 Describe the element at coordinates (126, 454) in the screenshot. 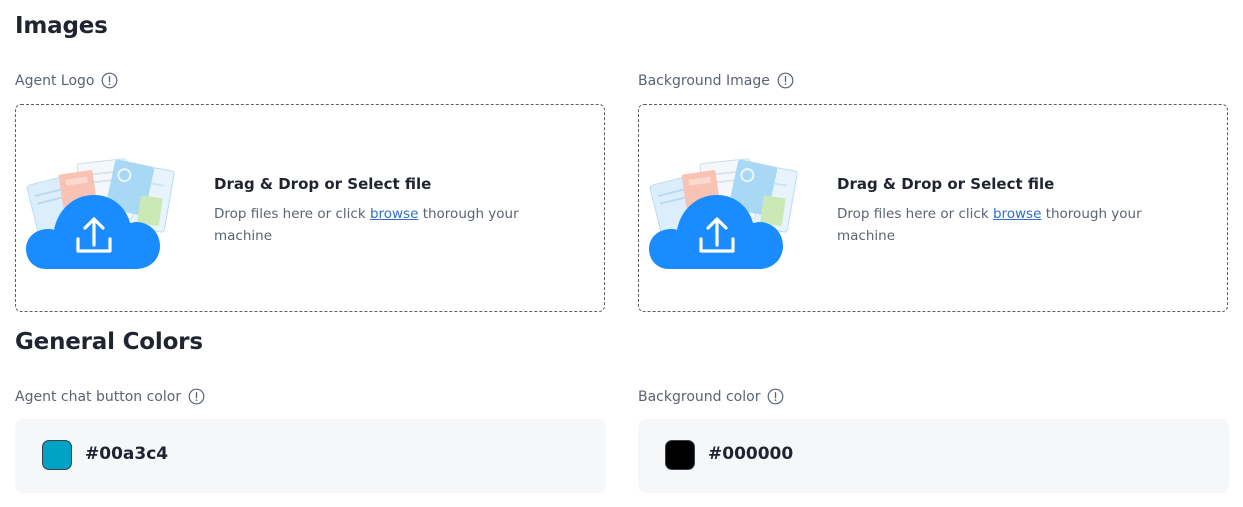

I see `color-hex-value: #00a3c4` at that location.